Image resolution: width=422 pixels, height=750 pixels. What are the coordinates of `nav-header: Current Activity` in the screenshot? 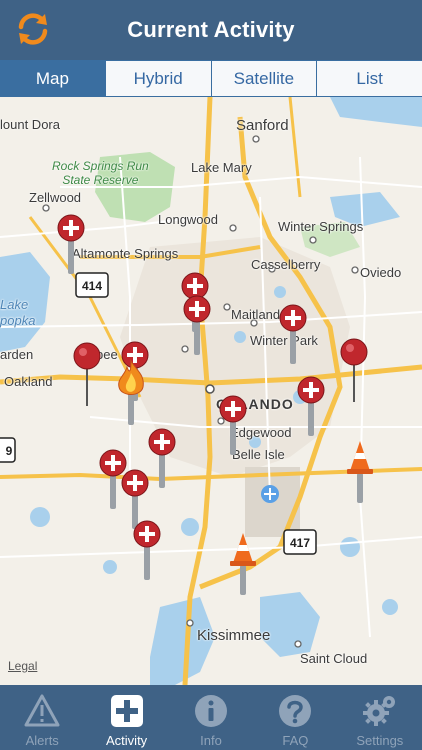 It's located at (211, 30).